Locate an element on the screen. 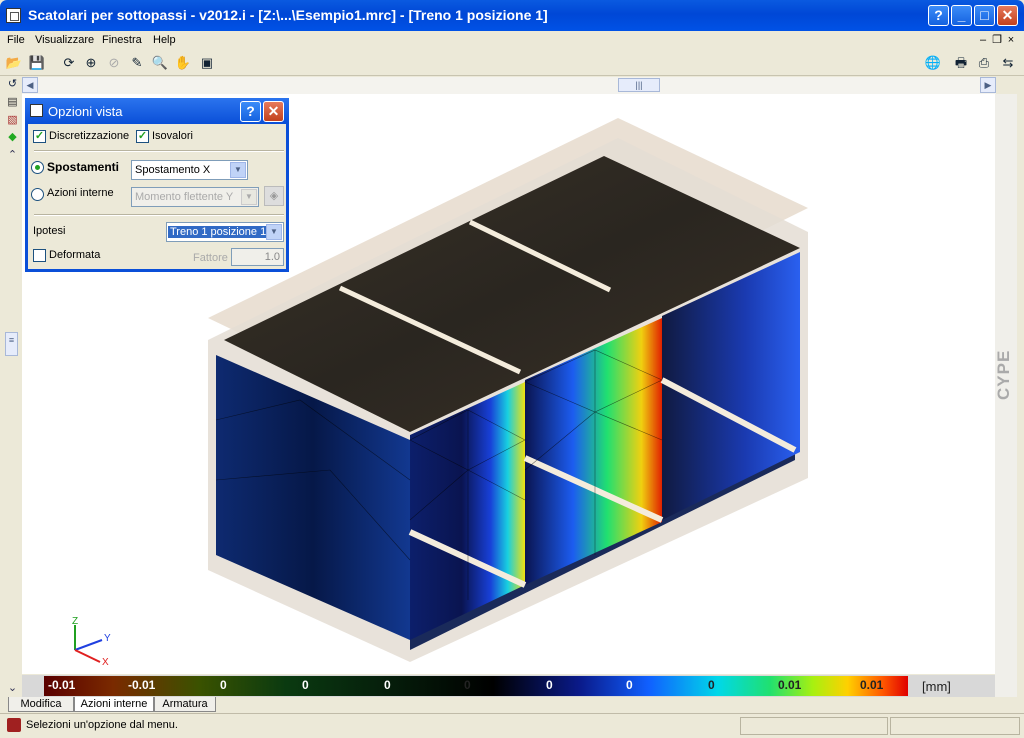  mdi-close-button: × is located at coordinates (1011, 40).